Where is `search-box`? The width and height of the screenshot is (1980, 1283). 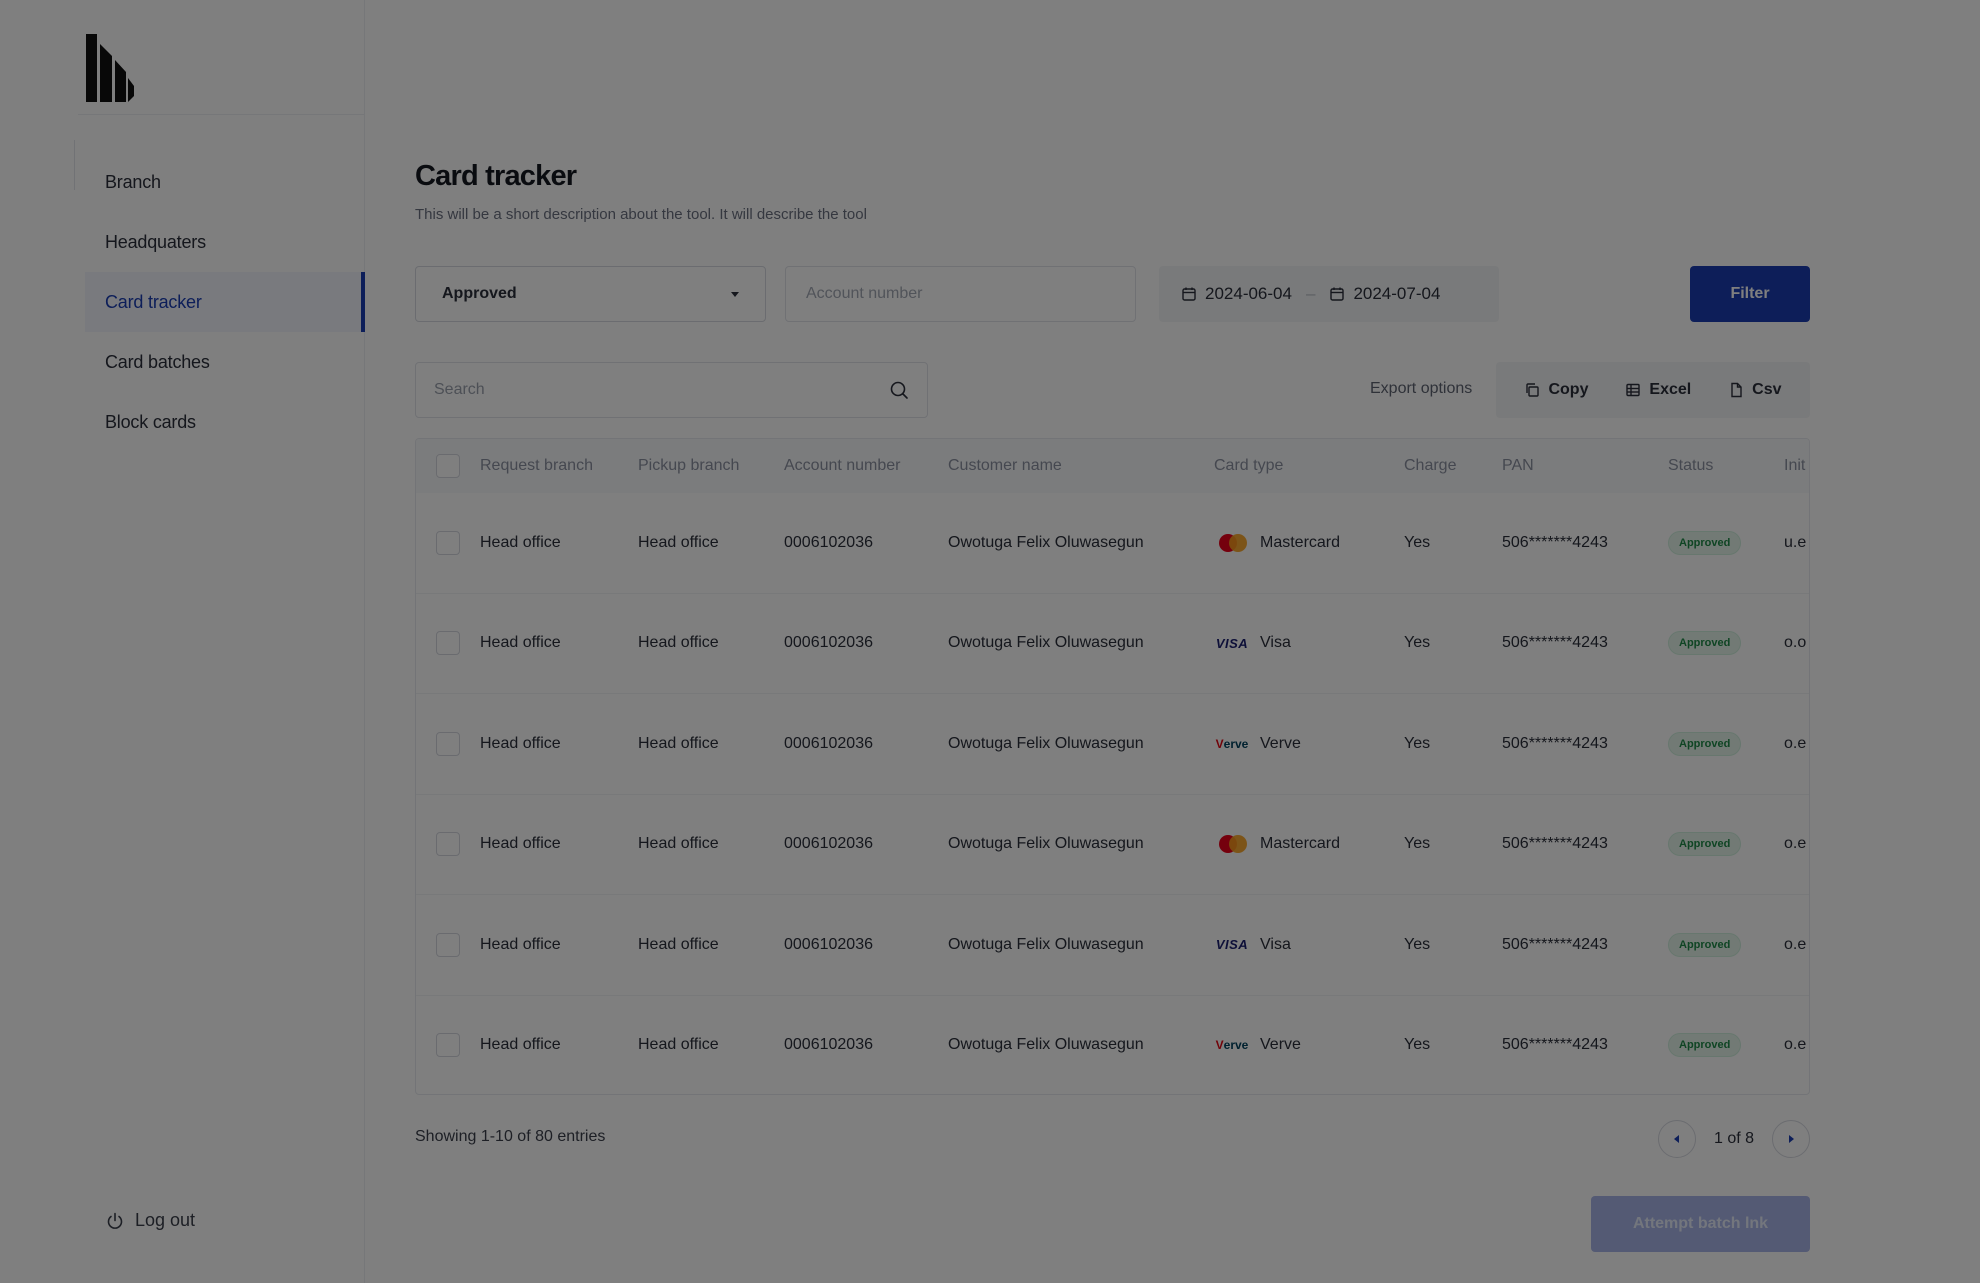 search-box is located at coordinates (671, 390).